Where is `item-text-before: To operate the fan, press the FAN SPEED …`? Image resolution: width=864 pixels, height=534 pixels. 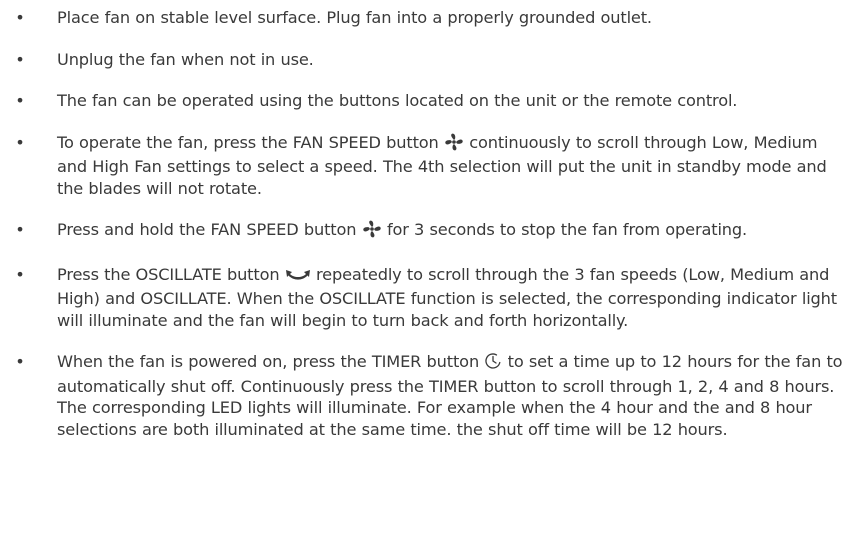
item-text-before: To operate the fan, press the FAN SPEED … is located at coordinates (248, 142).